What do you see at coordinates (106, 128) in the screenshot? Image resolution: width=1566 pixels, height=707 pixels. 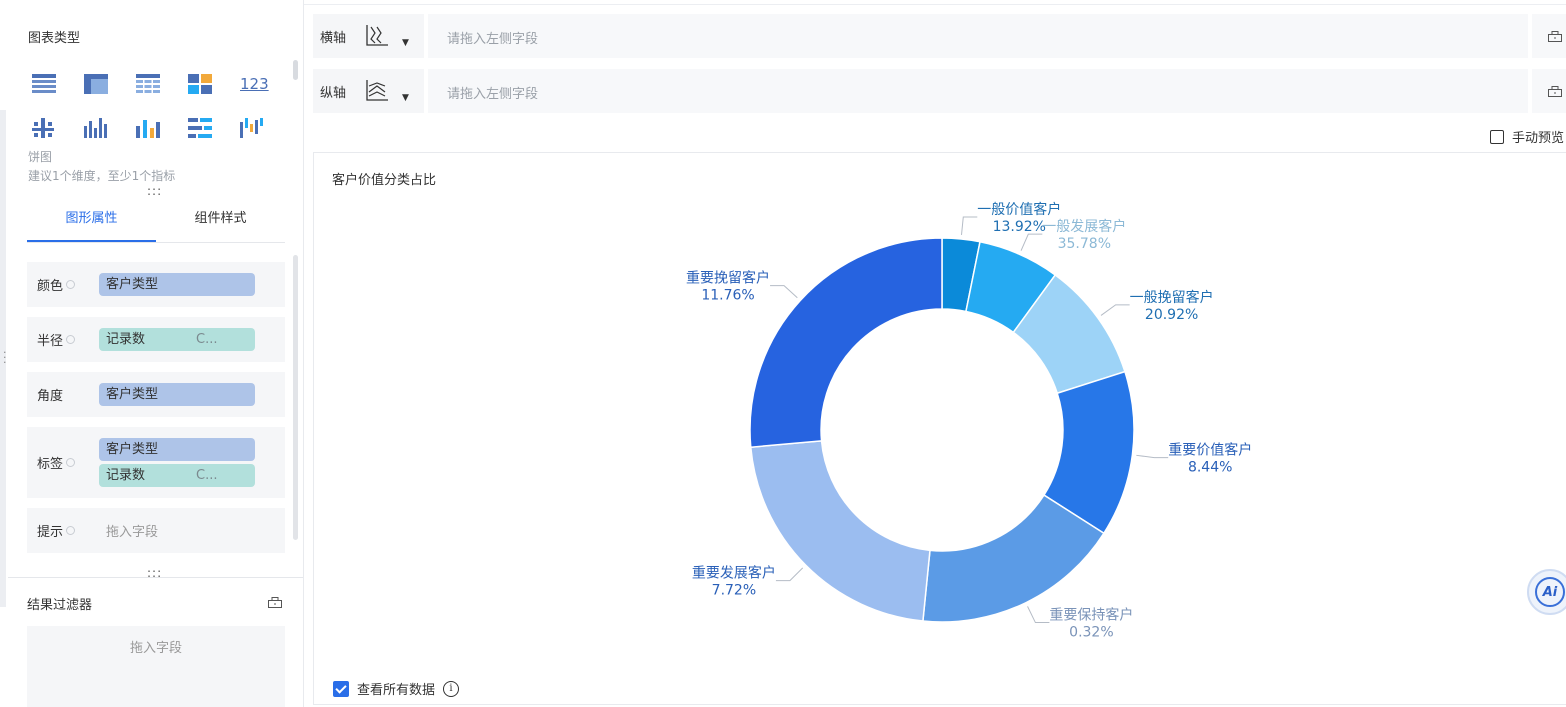 I see `grouped-bar-icon` at bounding box center [106, 128].